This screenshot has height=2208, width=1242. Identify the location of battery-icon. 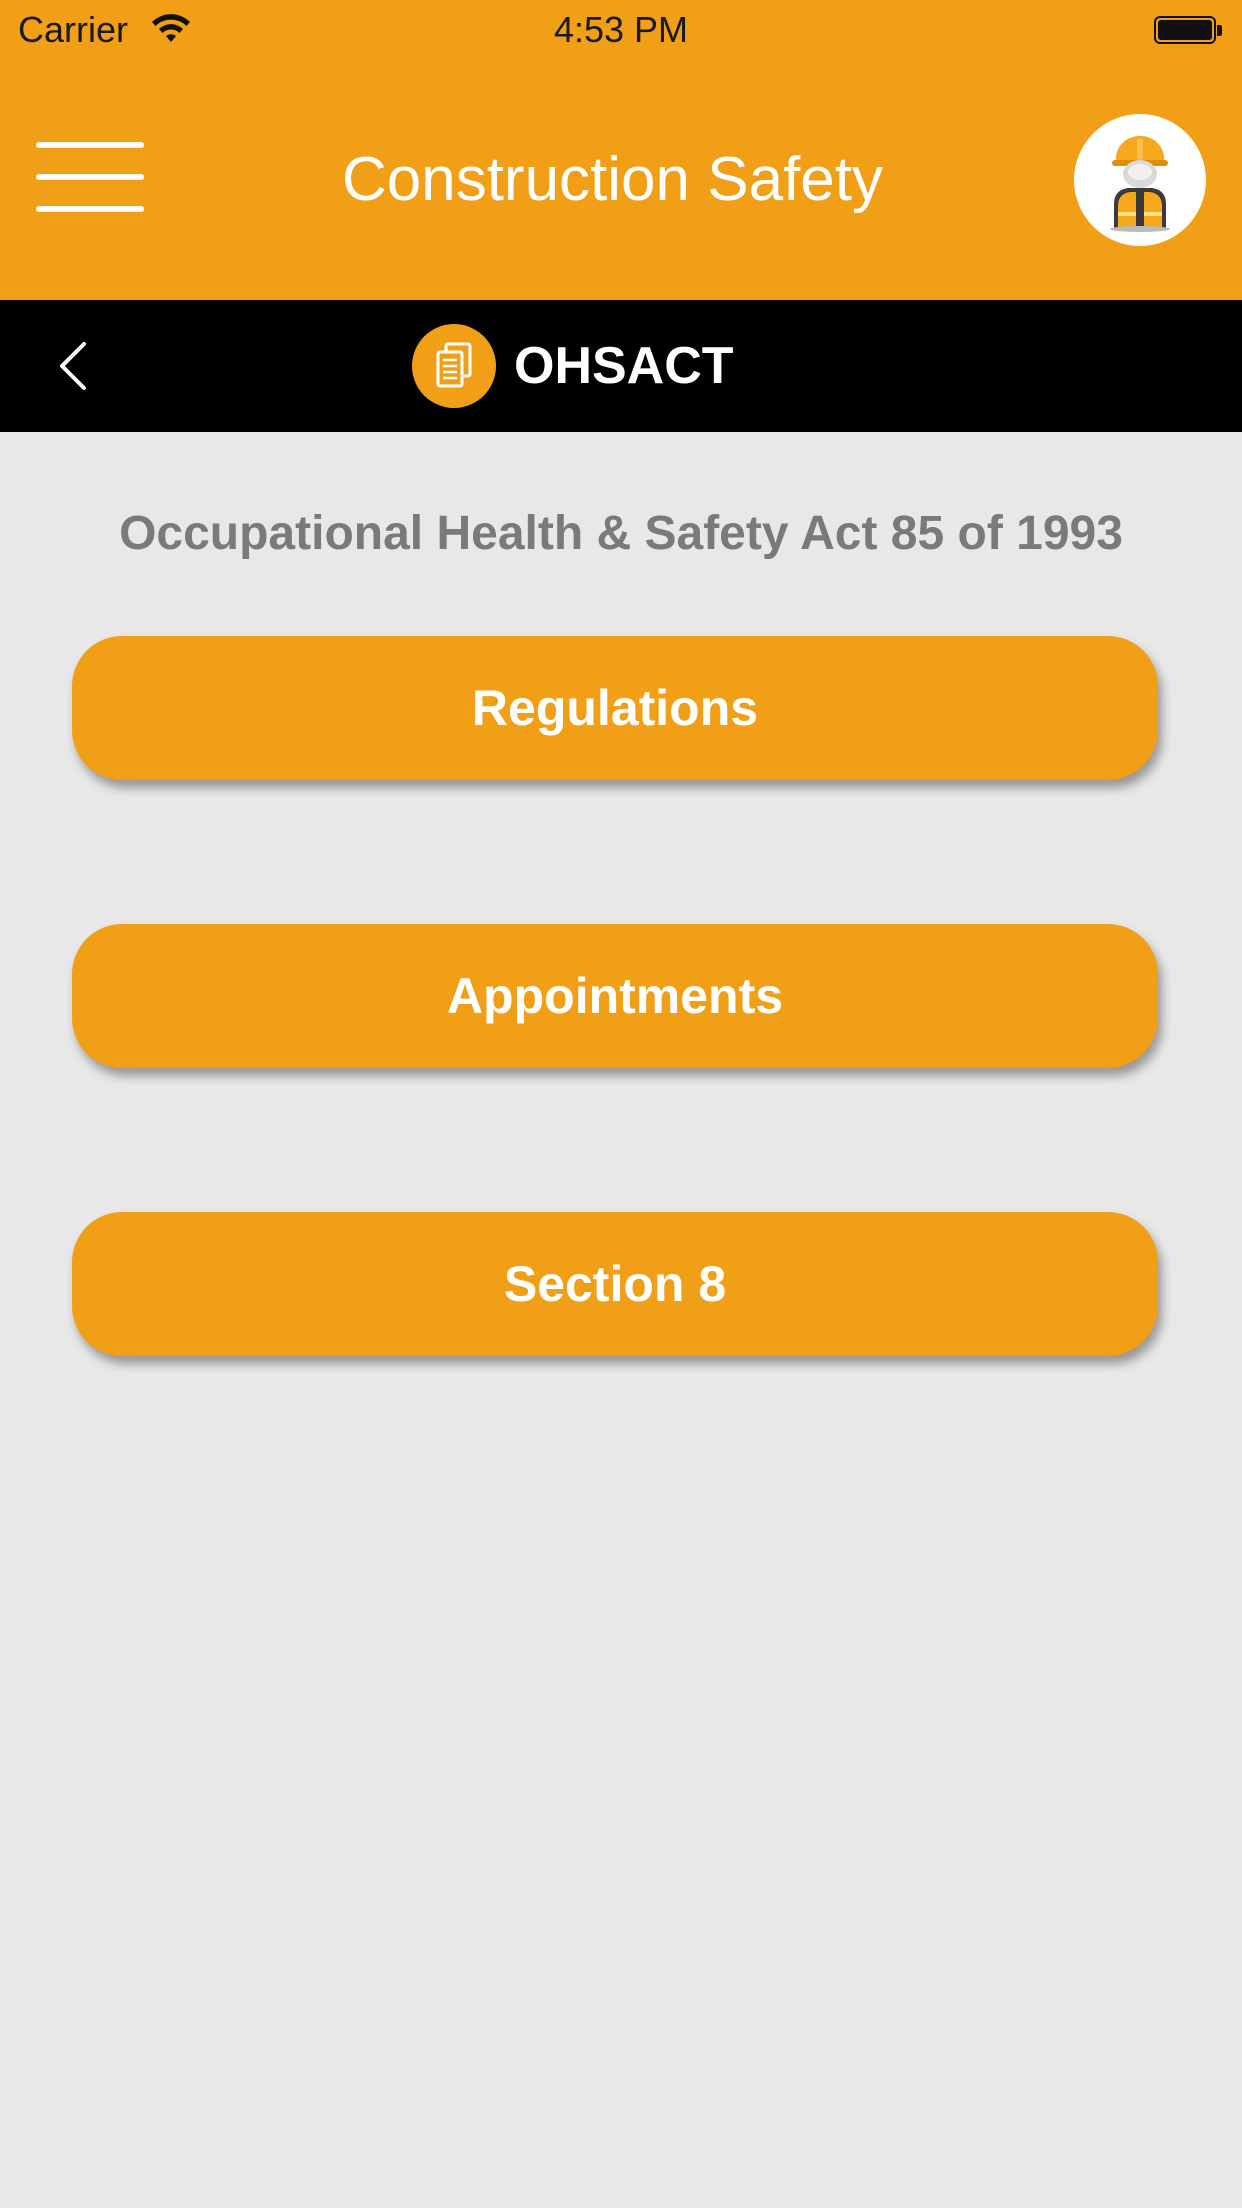
(1189, 31).